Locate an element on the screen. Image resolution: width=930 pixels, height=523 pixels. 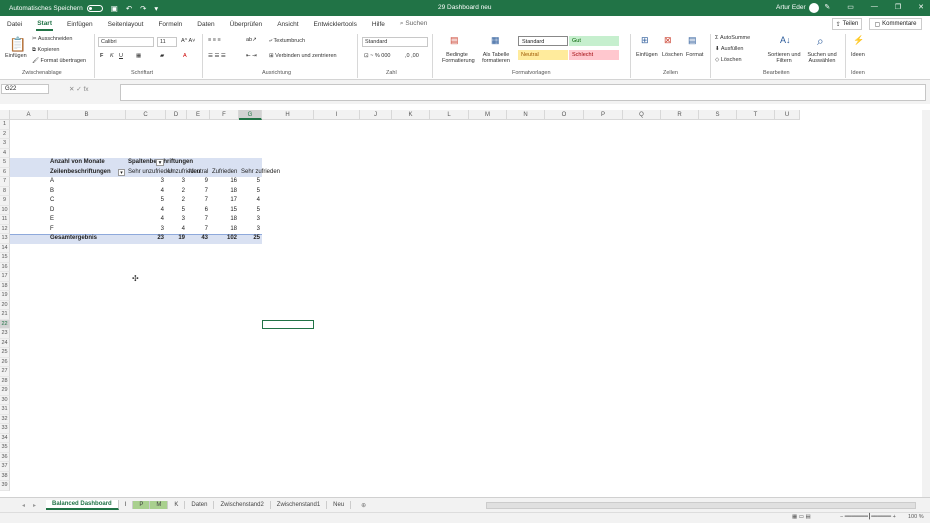
row-header: 24 is located at coordinates (5, 343).